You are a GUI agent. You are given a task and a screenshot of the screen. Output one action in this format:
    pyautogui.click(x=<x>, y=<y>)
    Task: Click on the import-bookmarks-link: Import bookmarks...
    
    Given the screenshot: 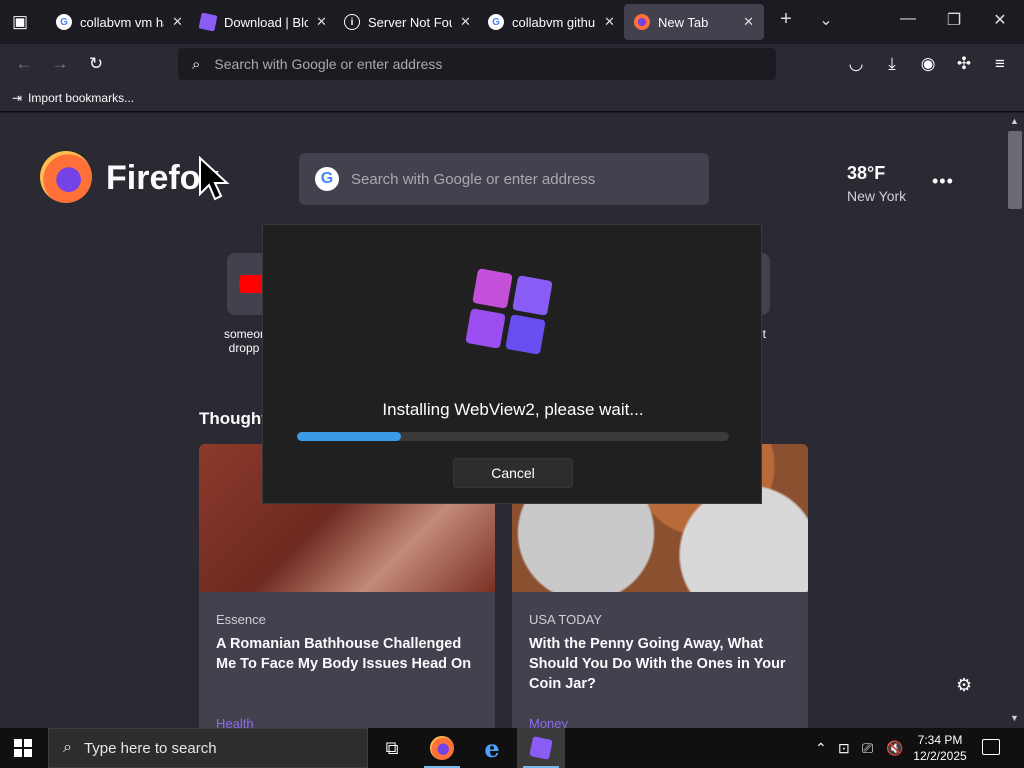 What is the action you would take?
    pyautogui.click(x=81, y=98)
    